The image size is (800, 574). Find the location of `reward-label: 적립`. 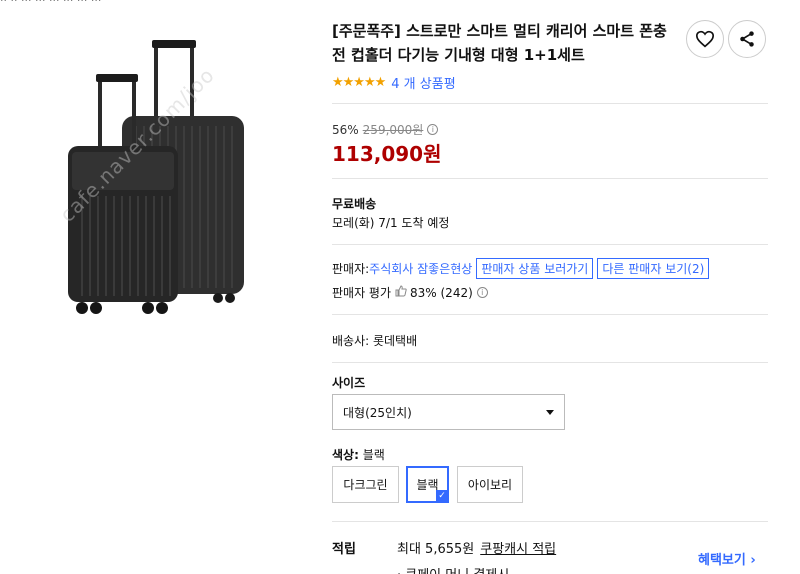

reward-label: 적립 is located at coordinates (344, 549).